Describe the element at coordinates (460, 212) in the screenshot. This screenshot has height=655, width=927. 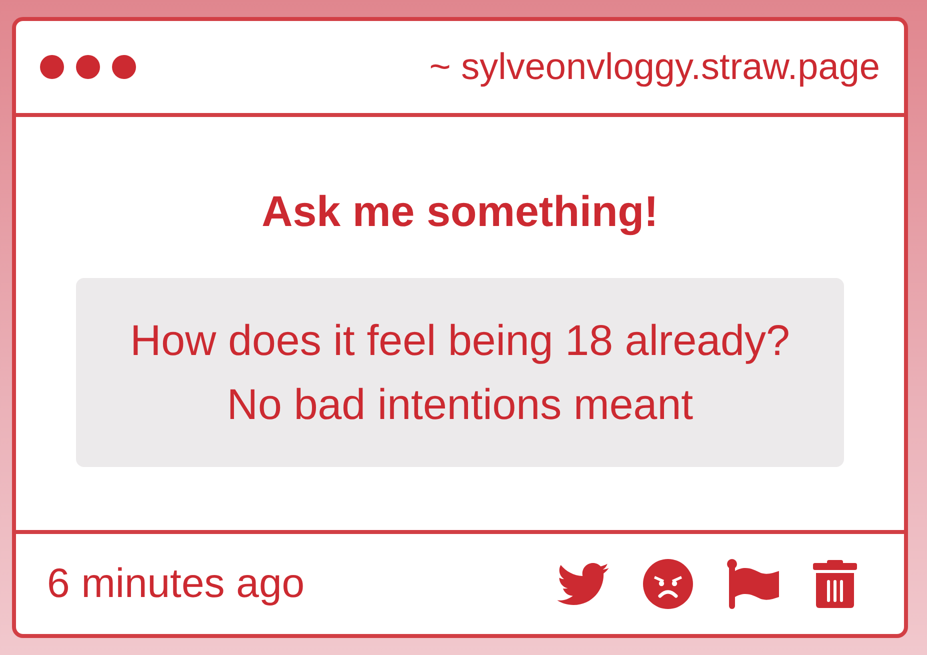
I see `heading: Ask me something!` at that location.